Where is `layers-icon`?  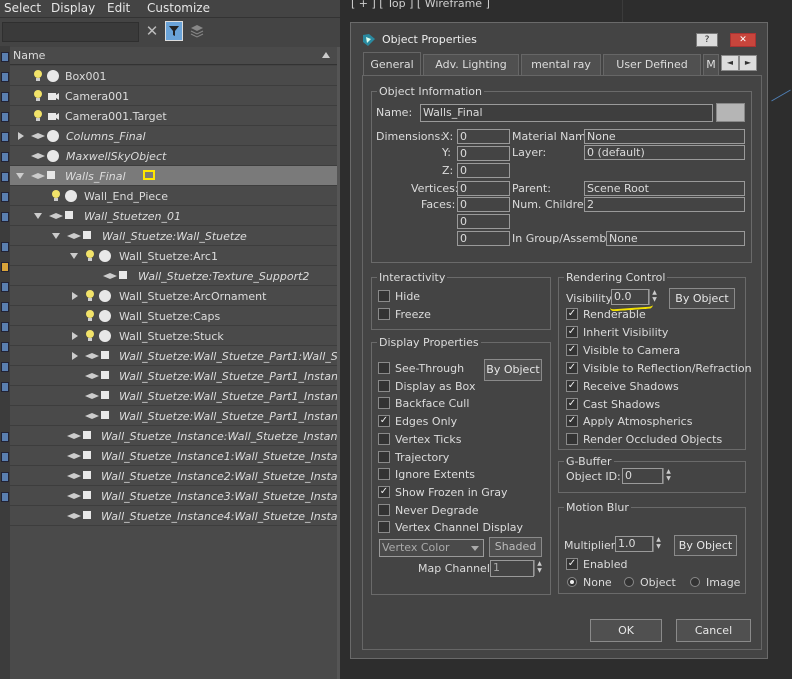
layers-icon is located at coordinates (197, 31).